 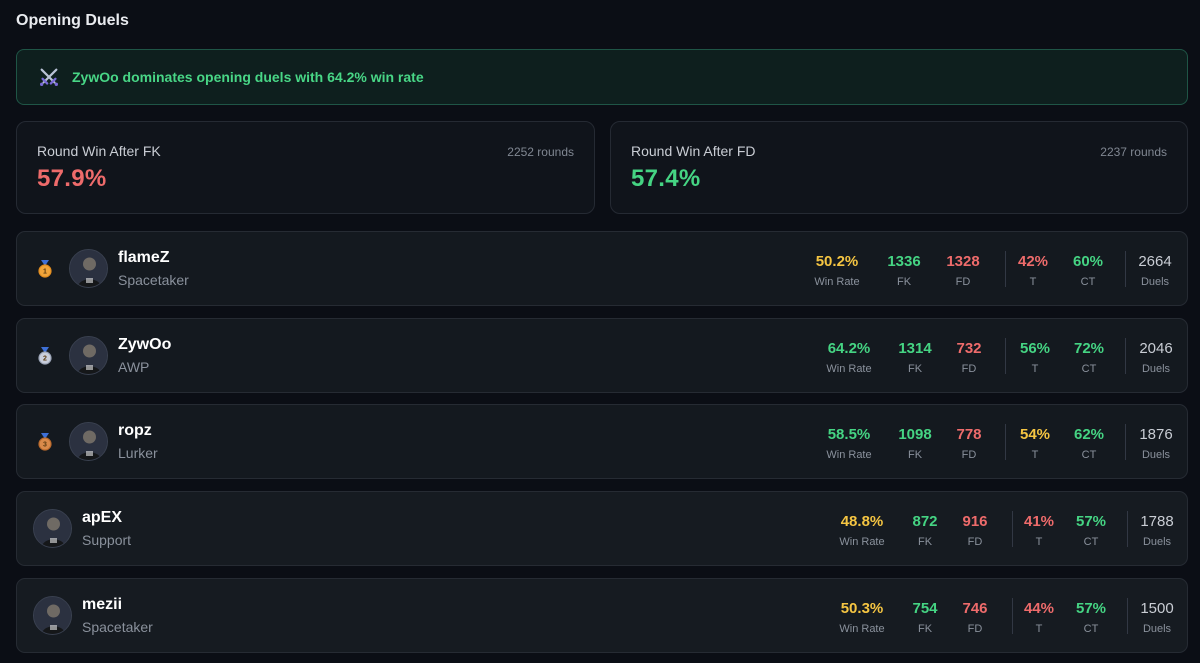 I want to click on svg-text: 3, so click(x=45, y=445).